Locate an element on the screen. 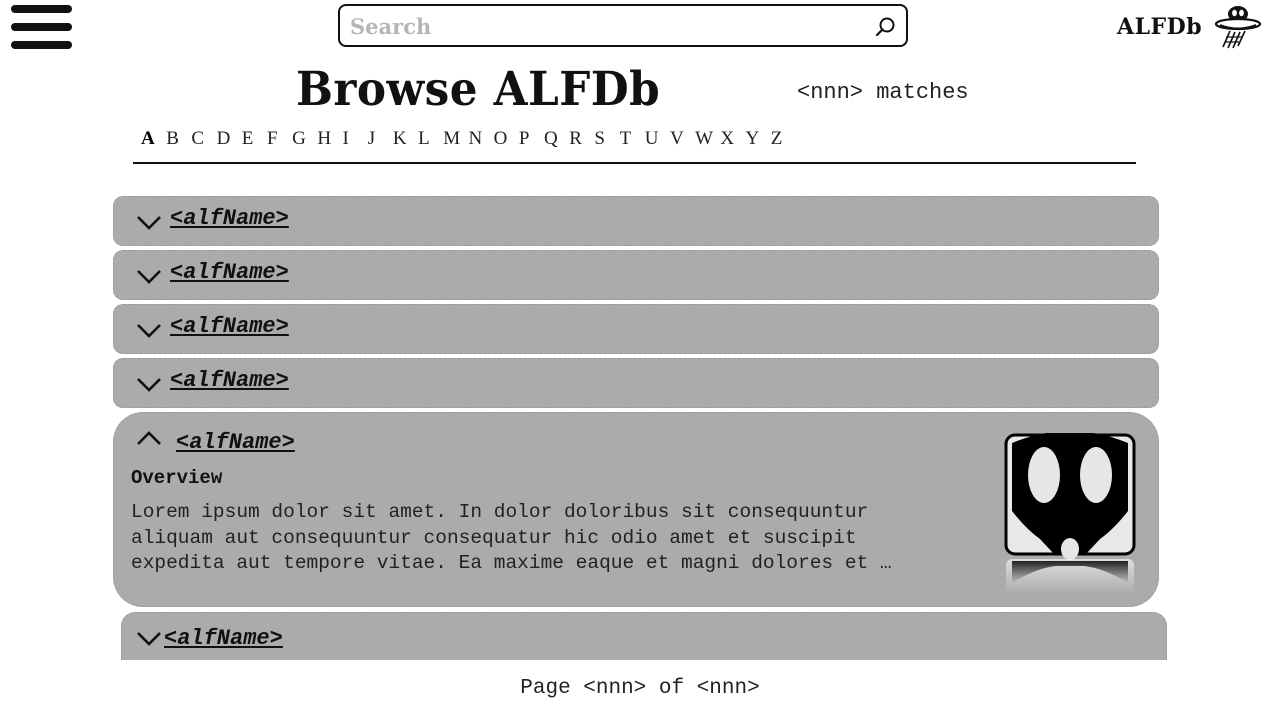 The image size is (1280, 720). match-count: <nnn> matches is located at coordinates (883, 92).